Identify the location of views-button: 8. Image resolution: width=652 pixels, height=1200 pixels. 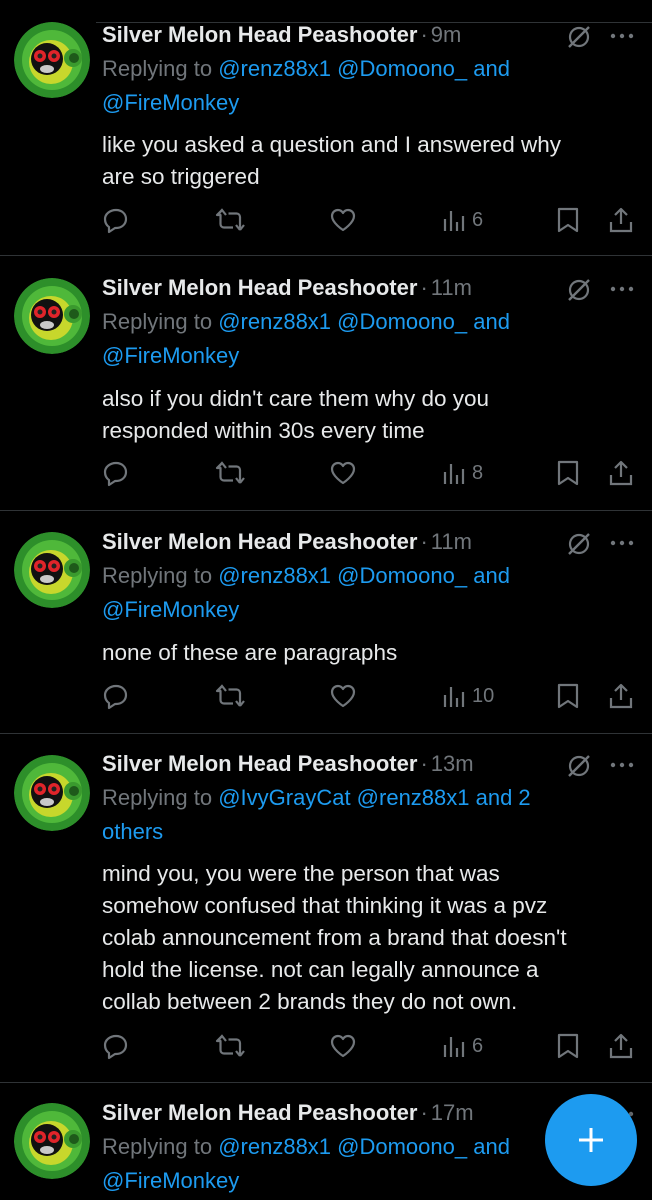
(462, 473).